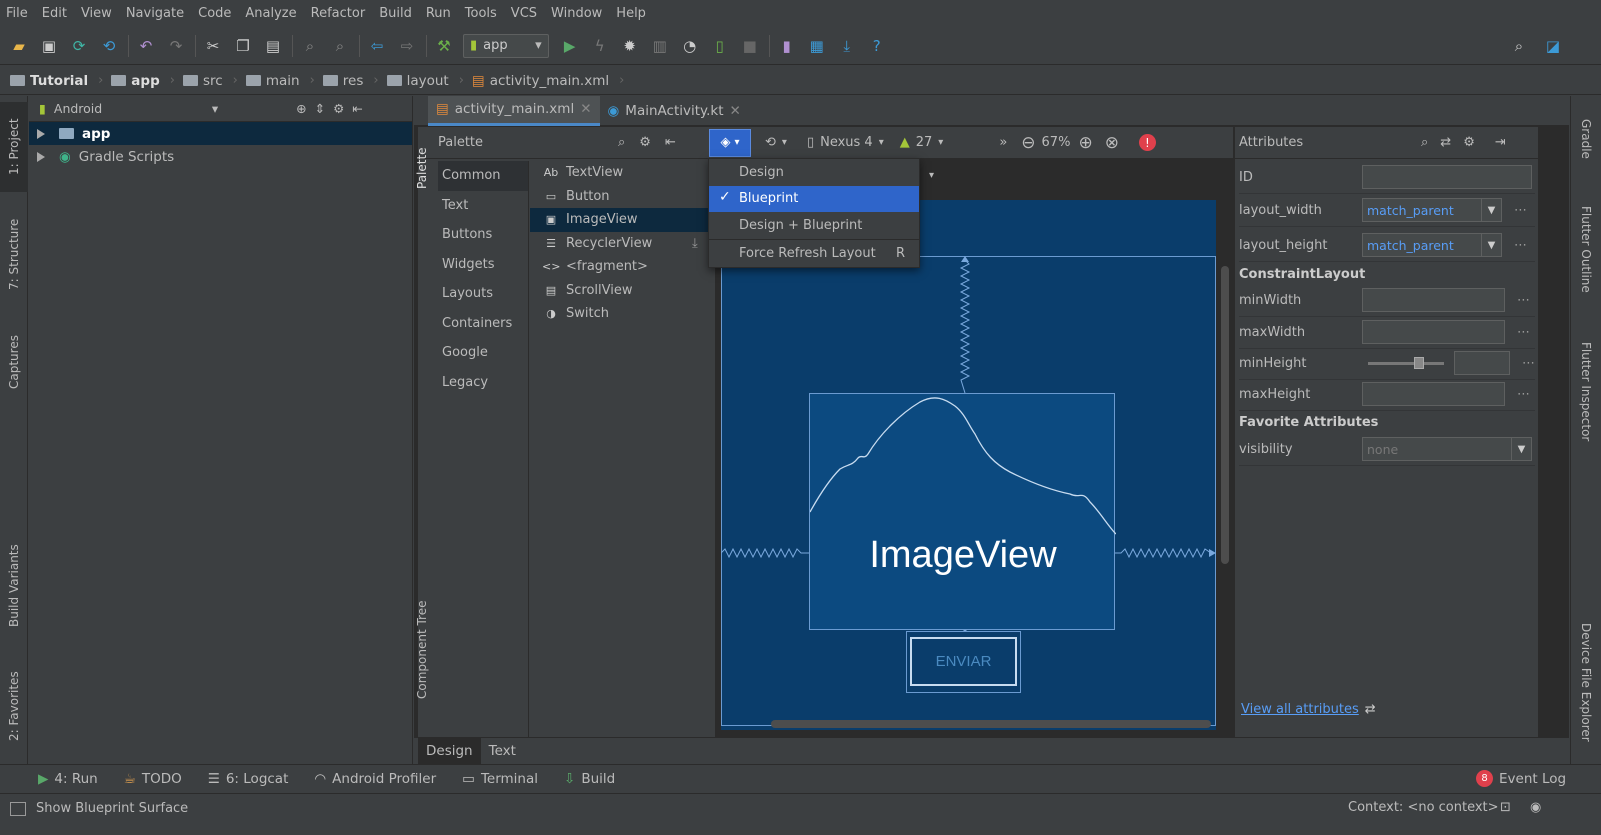 The image size is (1601, 835). What do you see at coordinates (202, 81) in the screenshot?
I see `crumb-src: src` at bounding box center [202, 81].